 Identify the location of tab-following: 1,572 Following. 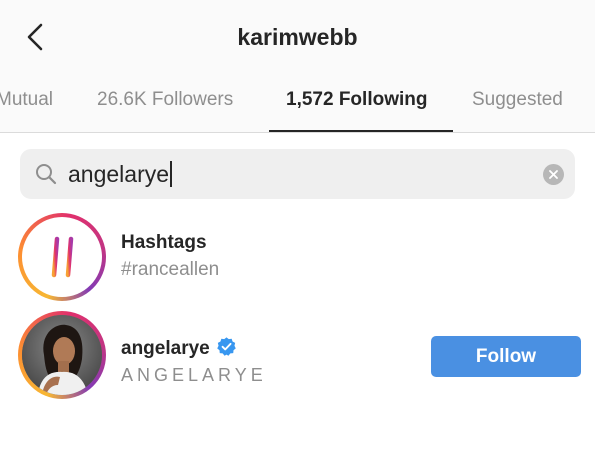
(356, 100).